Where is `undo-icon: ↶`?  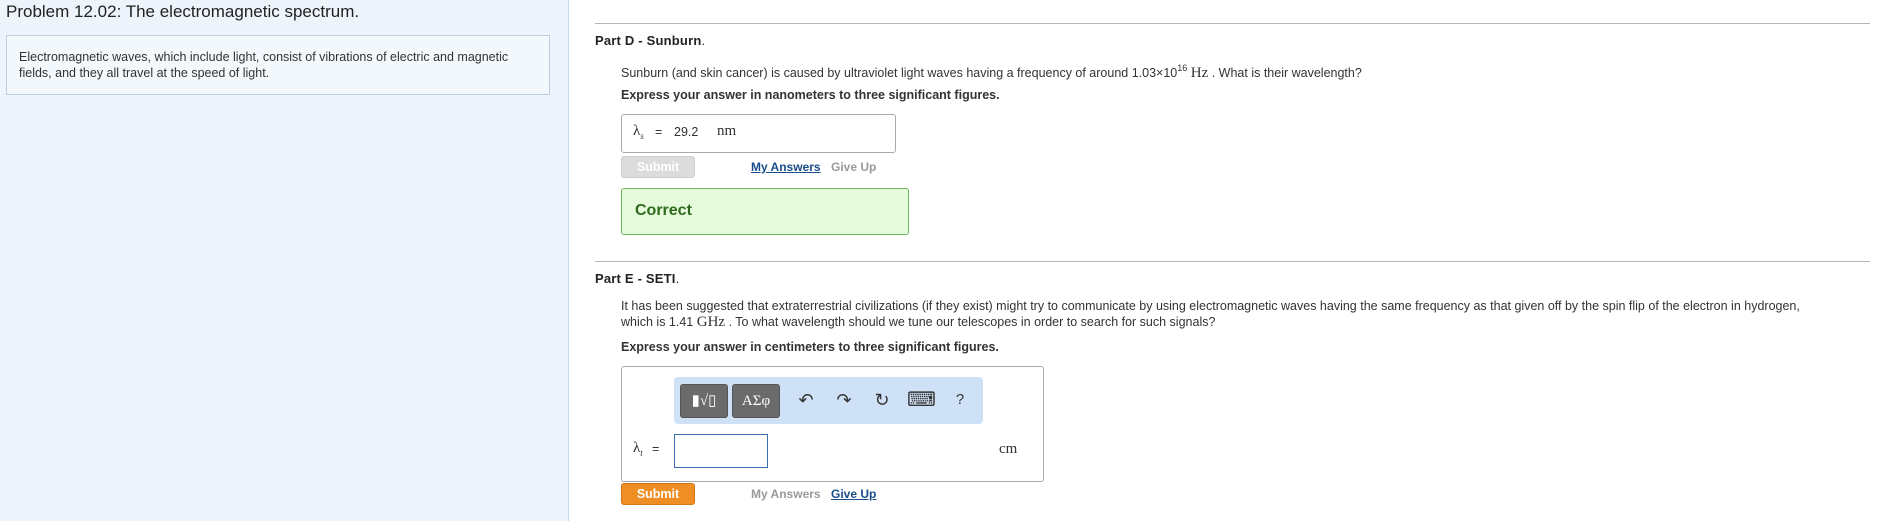 undo-icon: ↶ is located at coordinates (806, 400).